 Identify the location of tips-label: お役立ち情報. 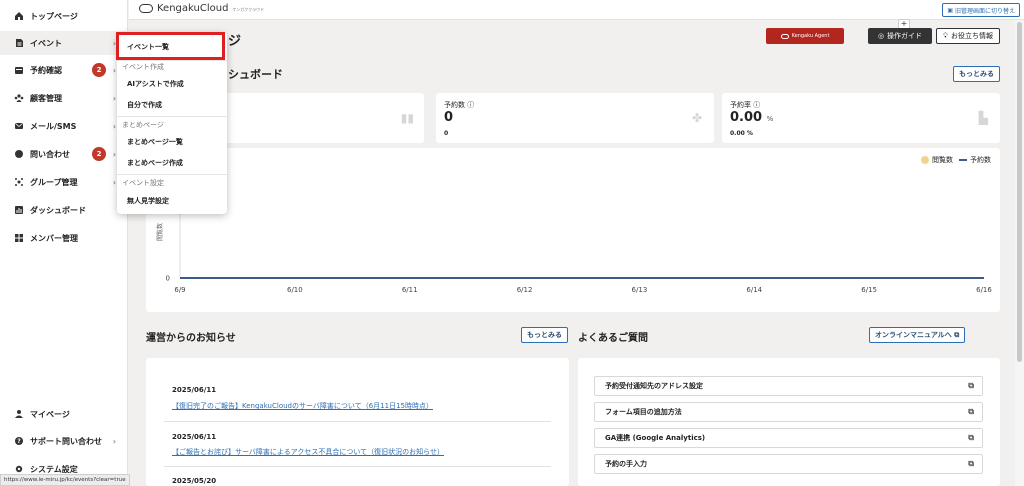
(971, 36).